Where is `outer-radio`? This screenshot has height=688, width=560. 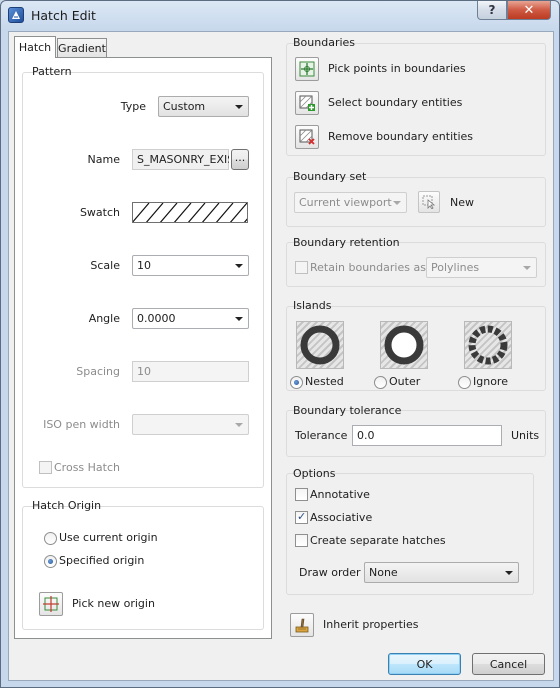
outer-radio is located at coordinates (380, 382).